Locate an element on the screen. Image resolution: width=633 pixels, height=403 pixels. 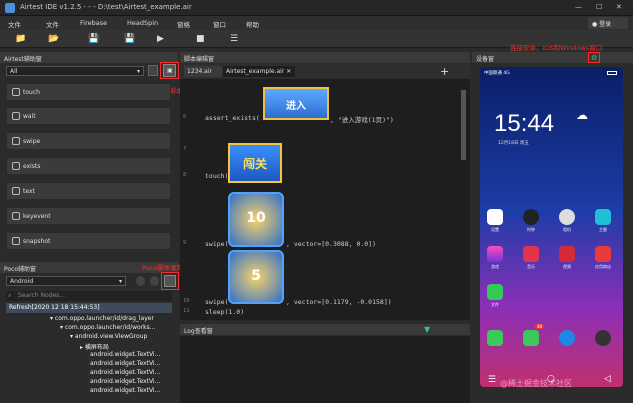
log-area is located at coordinates (325, 369).